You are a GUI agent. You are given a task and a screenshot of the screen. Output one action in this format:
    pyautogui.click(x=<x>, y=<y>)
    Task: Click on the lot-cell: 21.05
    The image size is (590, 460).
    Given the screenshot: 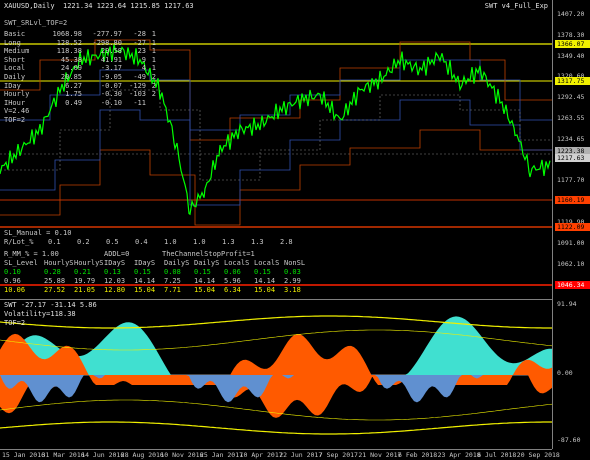 What is the action you would take?
    pyautogui.click(x=85, y=290)
    